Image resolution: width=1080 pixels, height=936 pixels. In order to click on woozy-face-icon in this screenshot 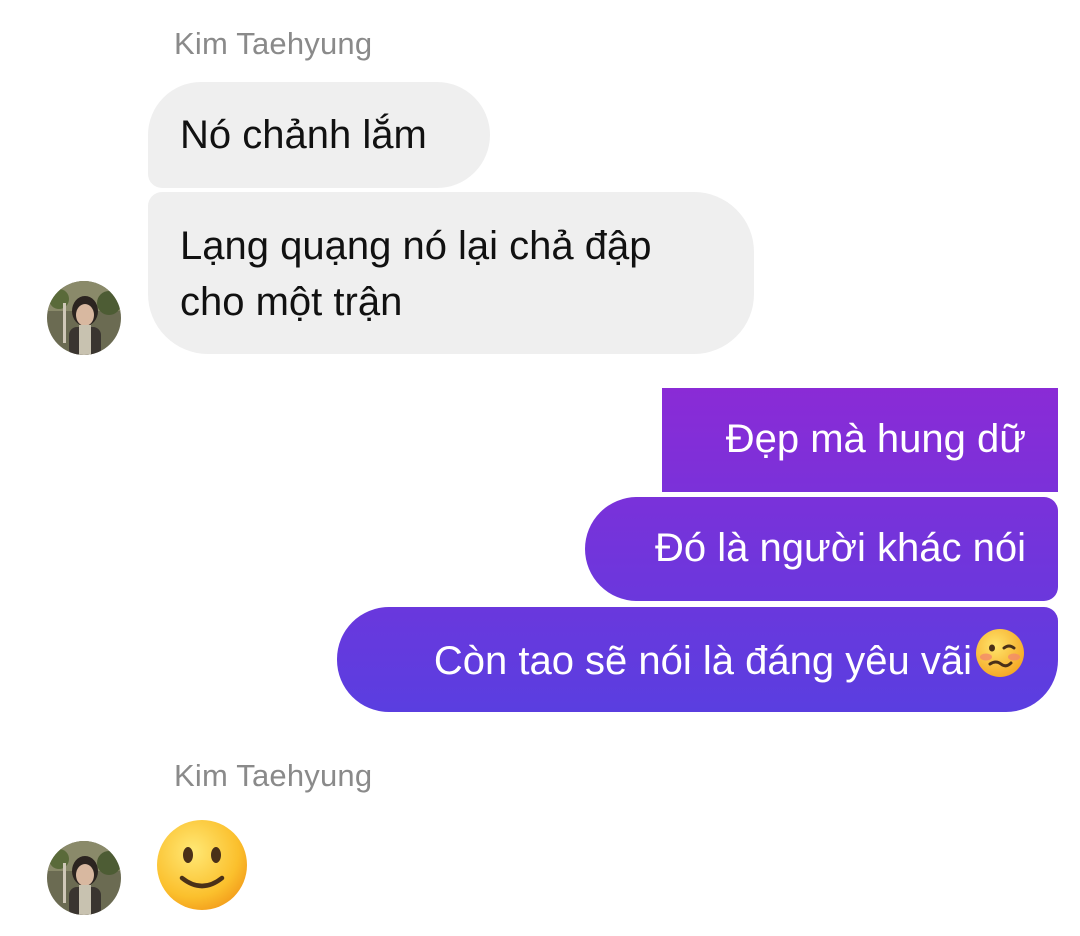, I will do `click(1000, 660)`.